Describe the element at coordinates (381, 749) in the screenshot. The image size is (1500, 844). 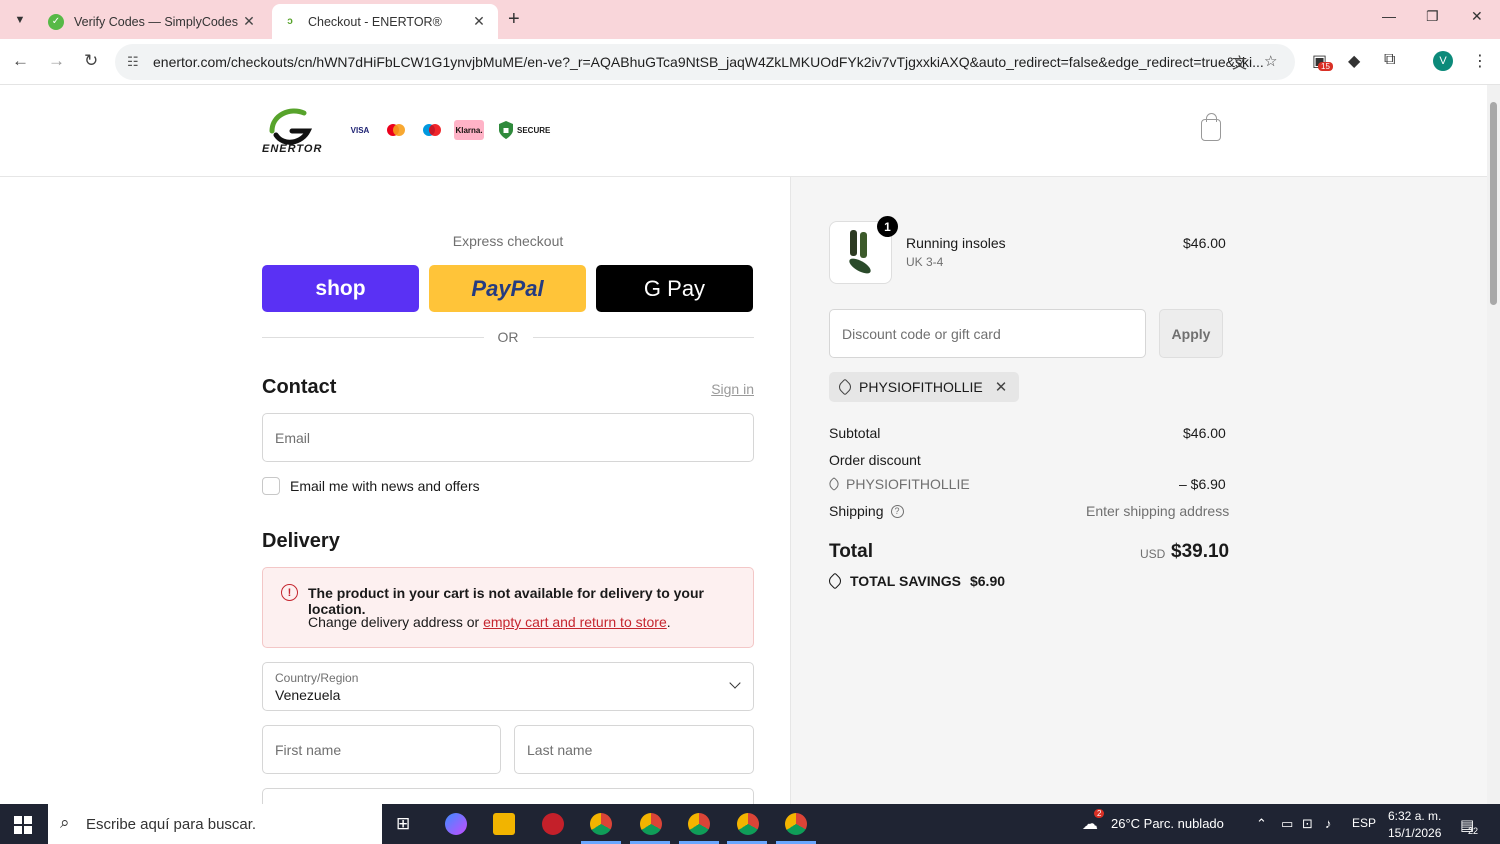
I see `first-name-input: First name` at that location.